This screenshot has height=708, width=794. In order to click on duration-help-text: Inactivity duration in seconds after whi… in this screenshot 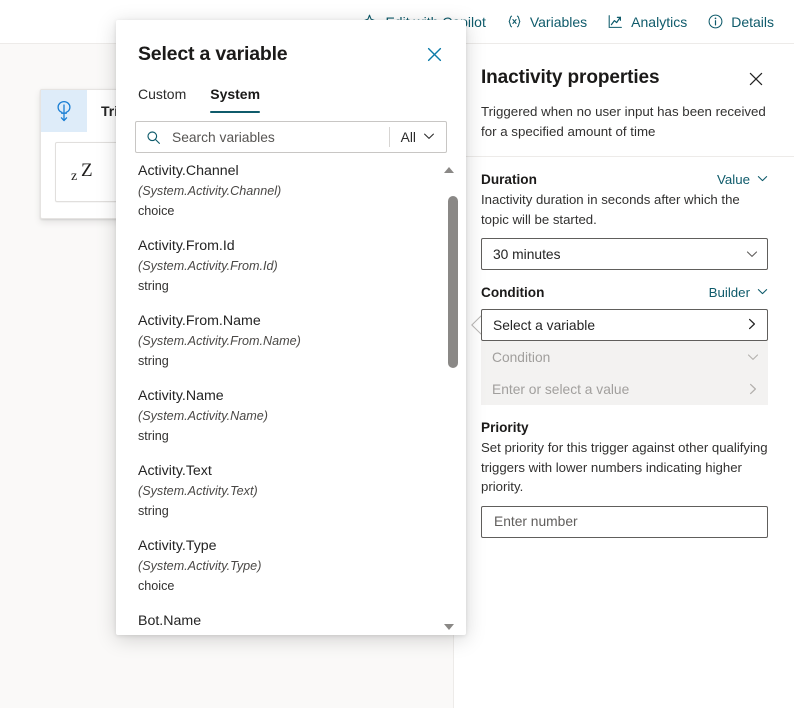, I will do `click(610, 209)`.